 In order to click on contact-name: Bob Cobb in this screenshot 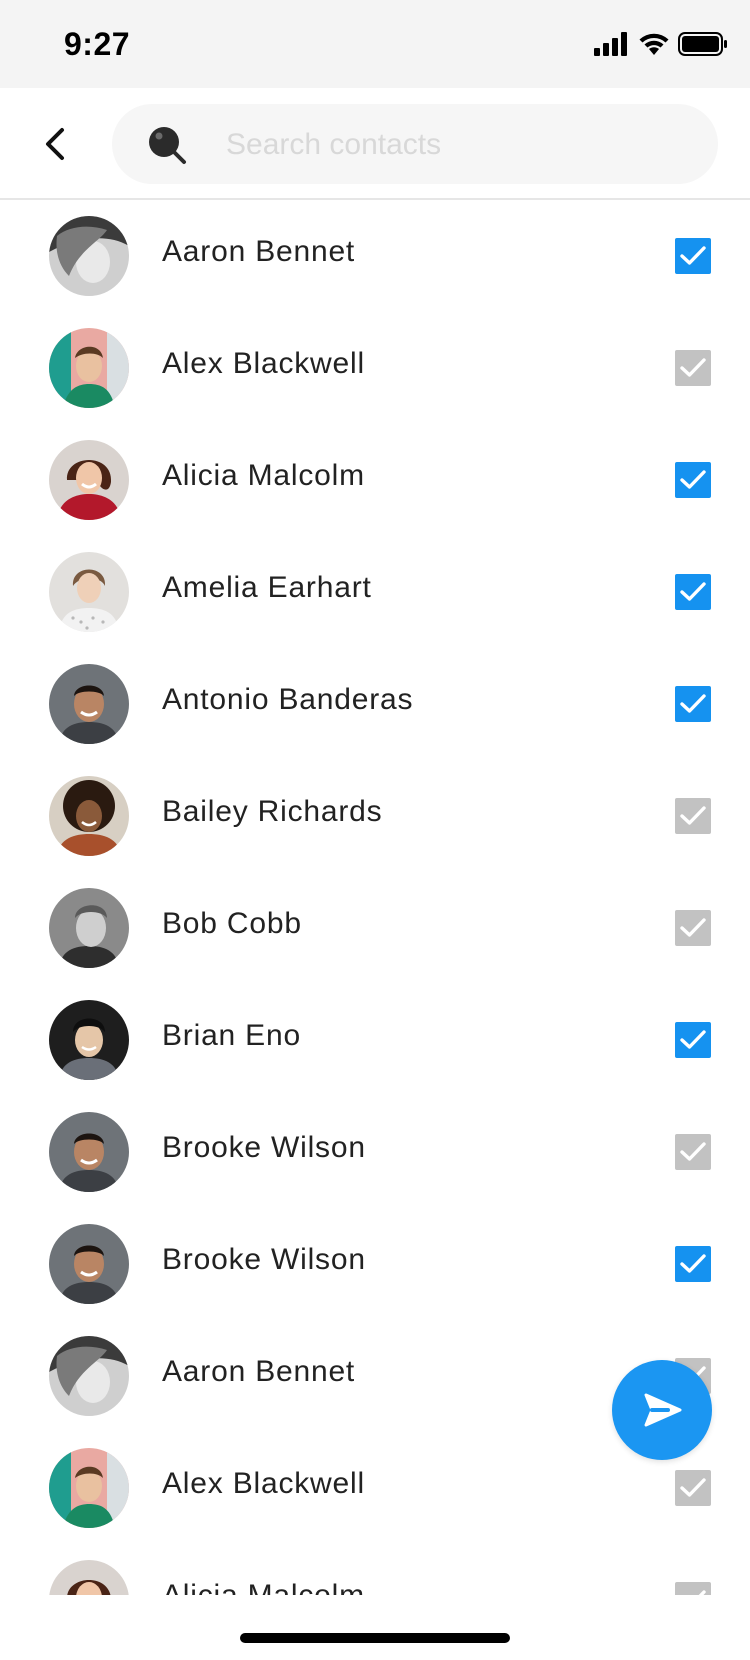, I will do `click(232, 923)`.